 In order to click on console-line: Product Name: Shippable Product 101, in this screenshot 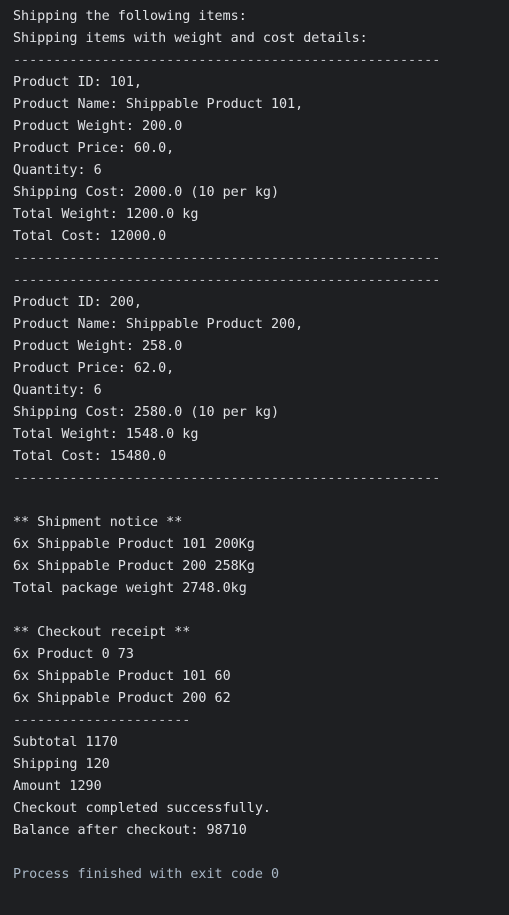, I will do `click(158, 104)`.